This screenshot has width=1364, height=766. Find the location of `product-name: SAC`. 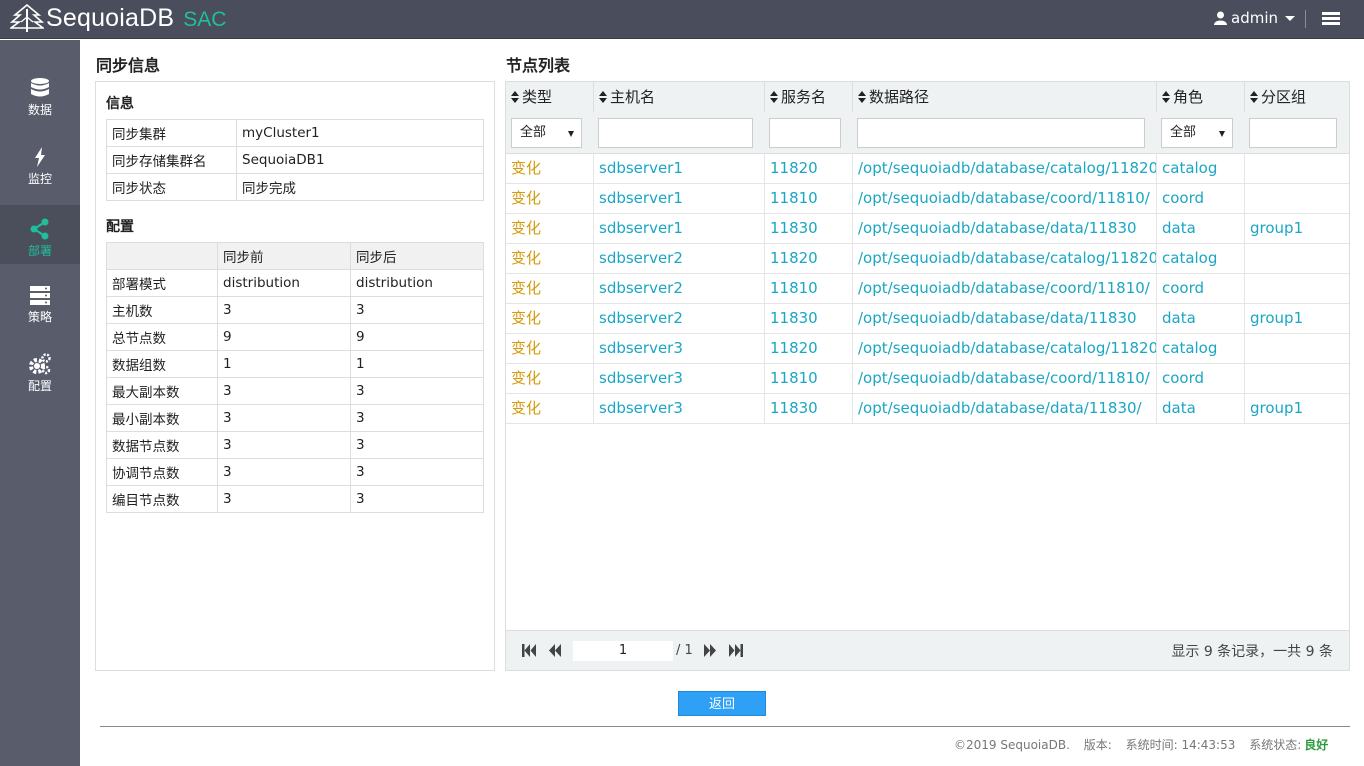

product-name: SAC is located at coordinates (205, 19).